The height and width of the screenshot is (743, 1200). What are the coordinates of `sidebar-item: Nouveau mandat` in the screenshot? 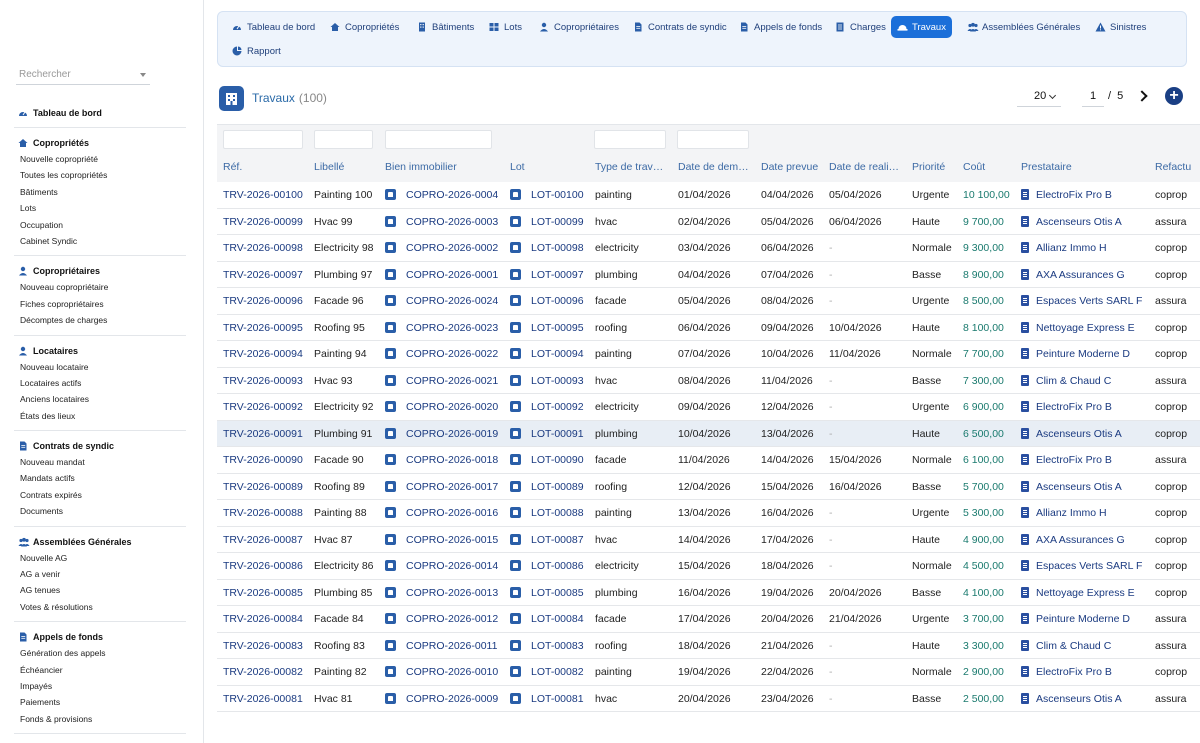 It's located at (100, 462).